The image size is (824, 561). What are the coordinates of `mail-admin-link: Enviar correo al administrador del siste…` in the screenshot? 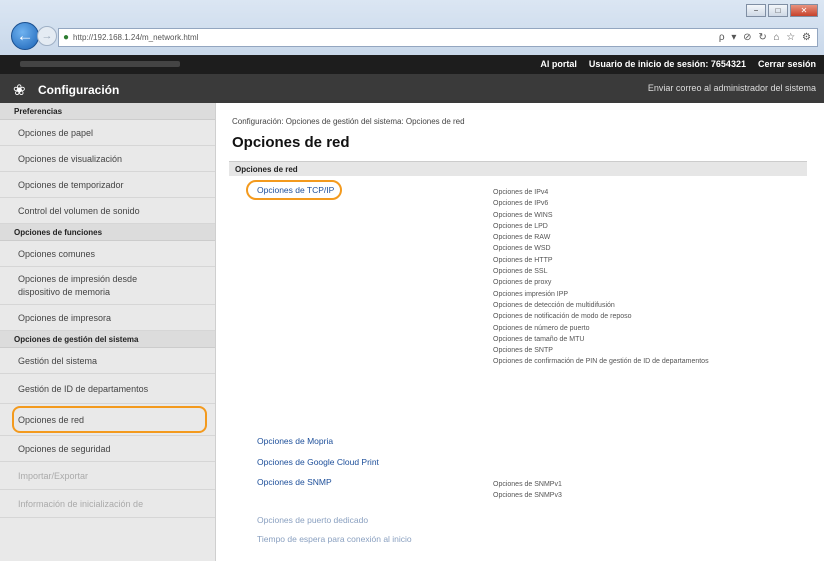 It's located at (732, 88).